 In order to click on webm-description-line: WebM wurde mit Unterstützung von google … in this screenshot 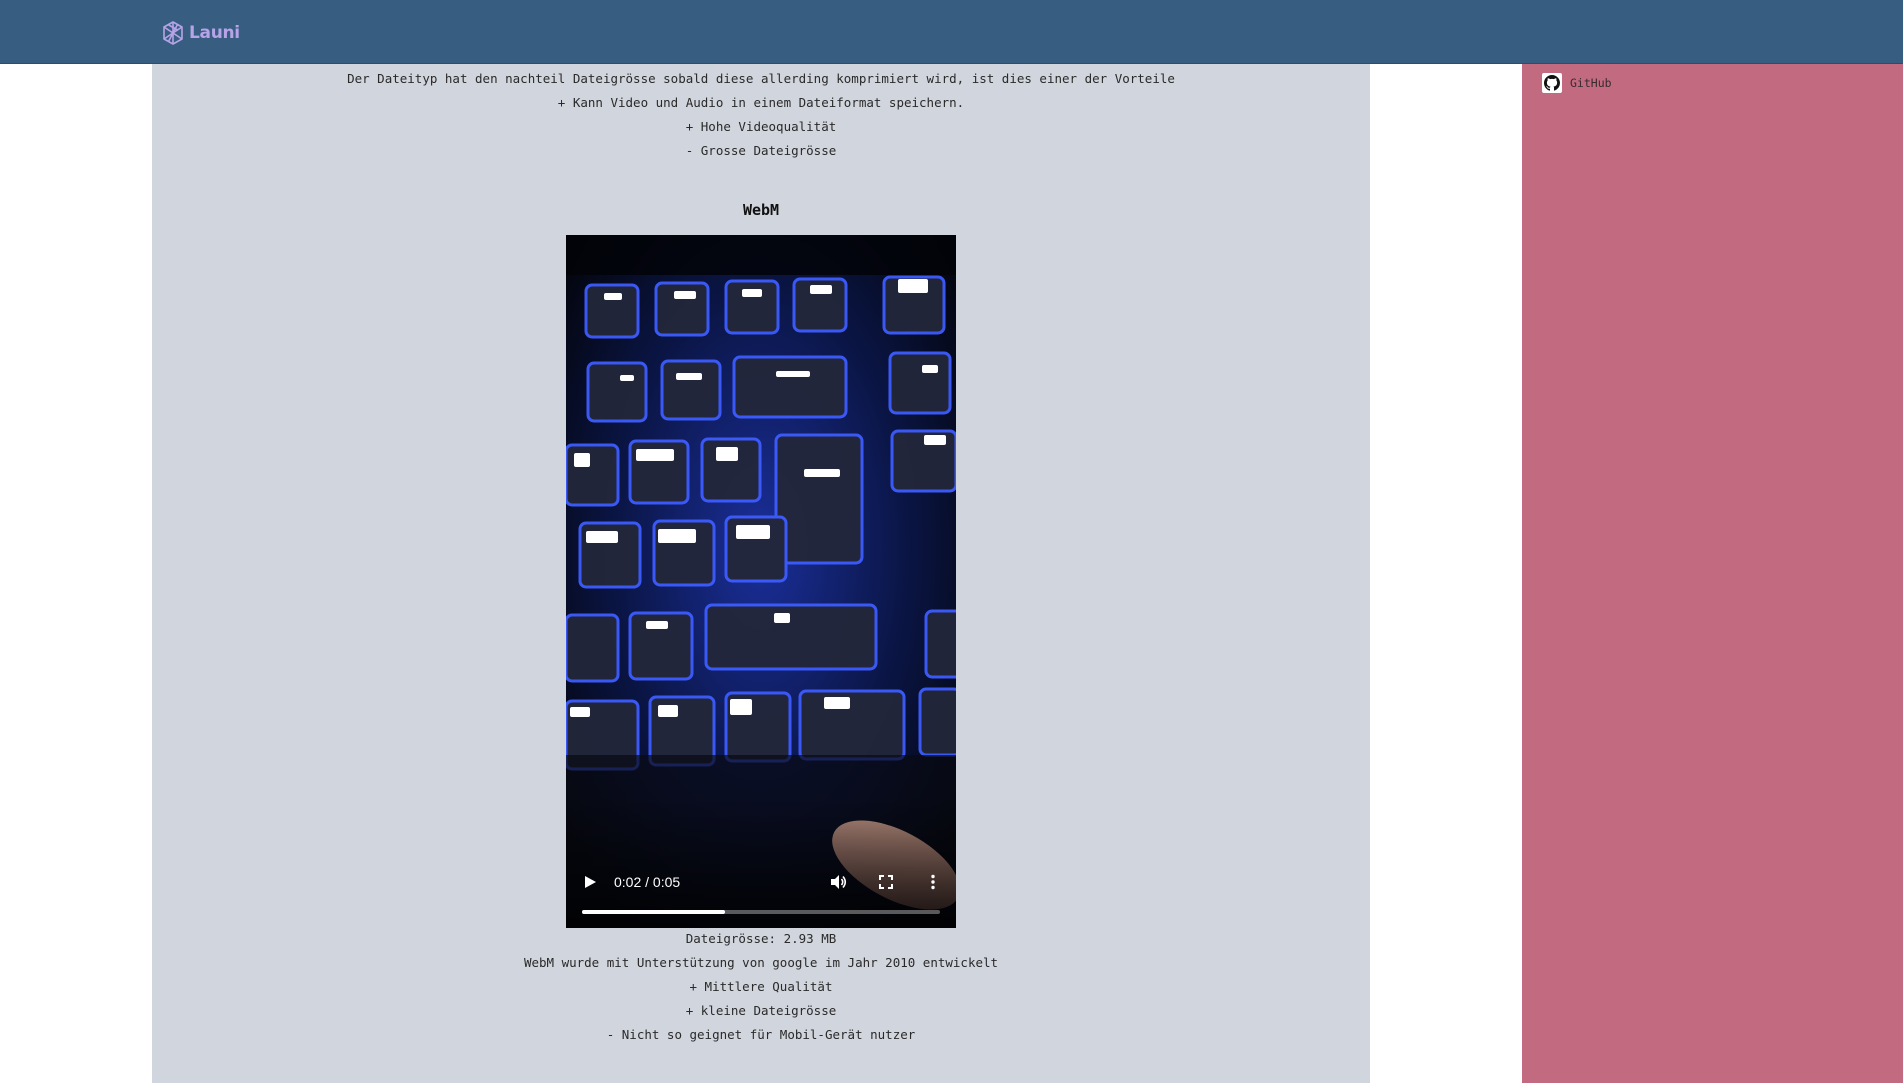, I will do `click(761, 962)`.